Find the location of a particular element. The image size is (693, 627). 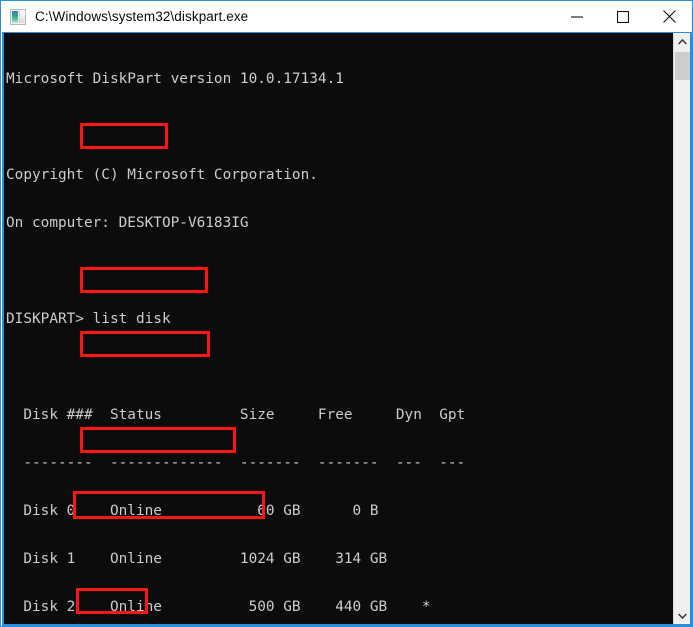

console-icon is located at coordinates (18, 16).